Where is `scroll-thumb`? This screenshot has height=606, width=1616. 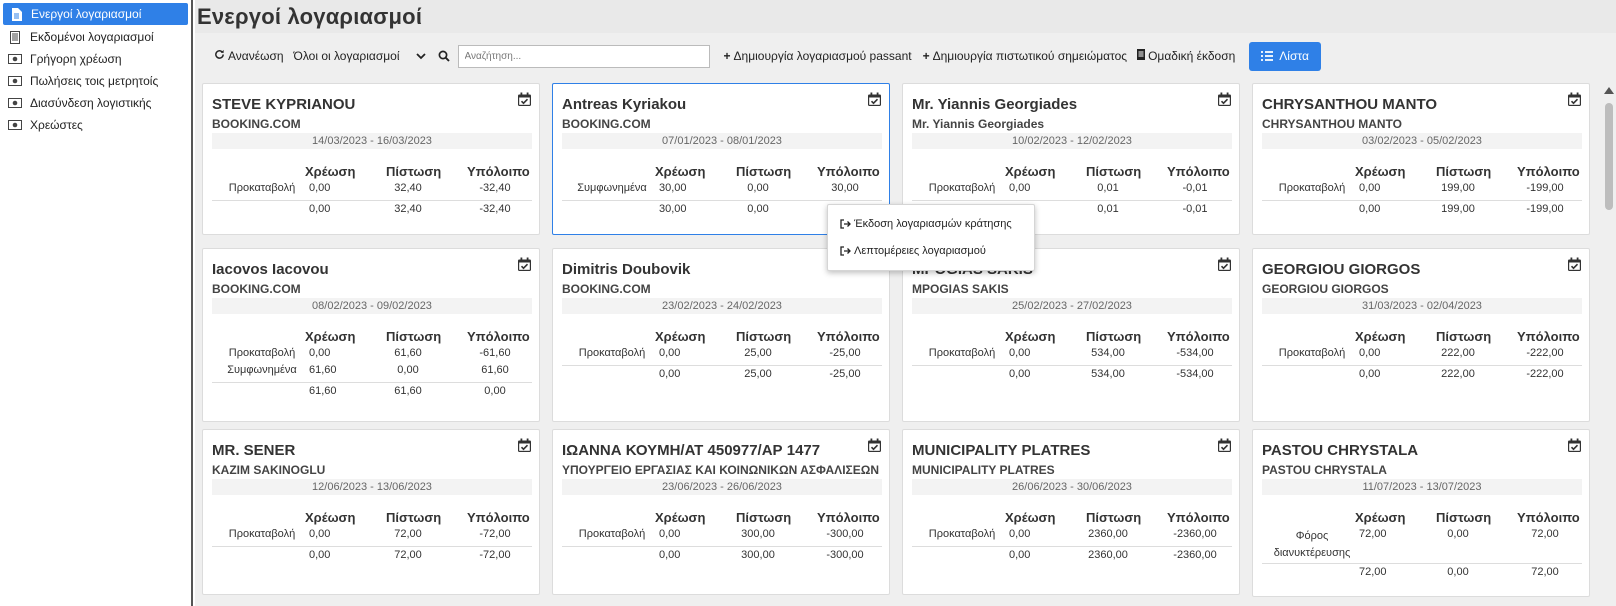 scroll-thumb is located at coordinates (1609, 156).